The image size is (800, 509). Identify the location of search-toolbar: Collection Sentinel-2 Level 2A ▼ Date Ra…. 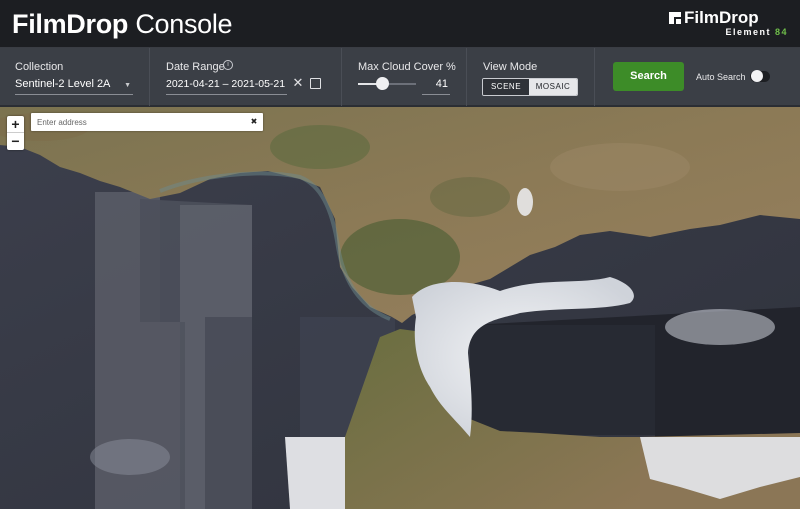
(400, 77).